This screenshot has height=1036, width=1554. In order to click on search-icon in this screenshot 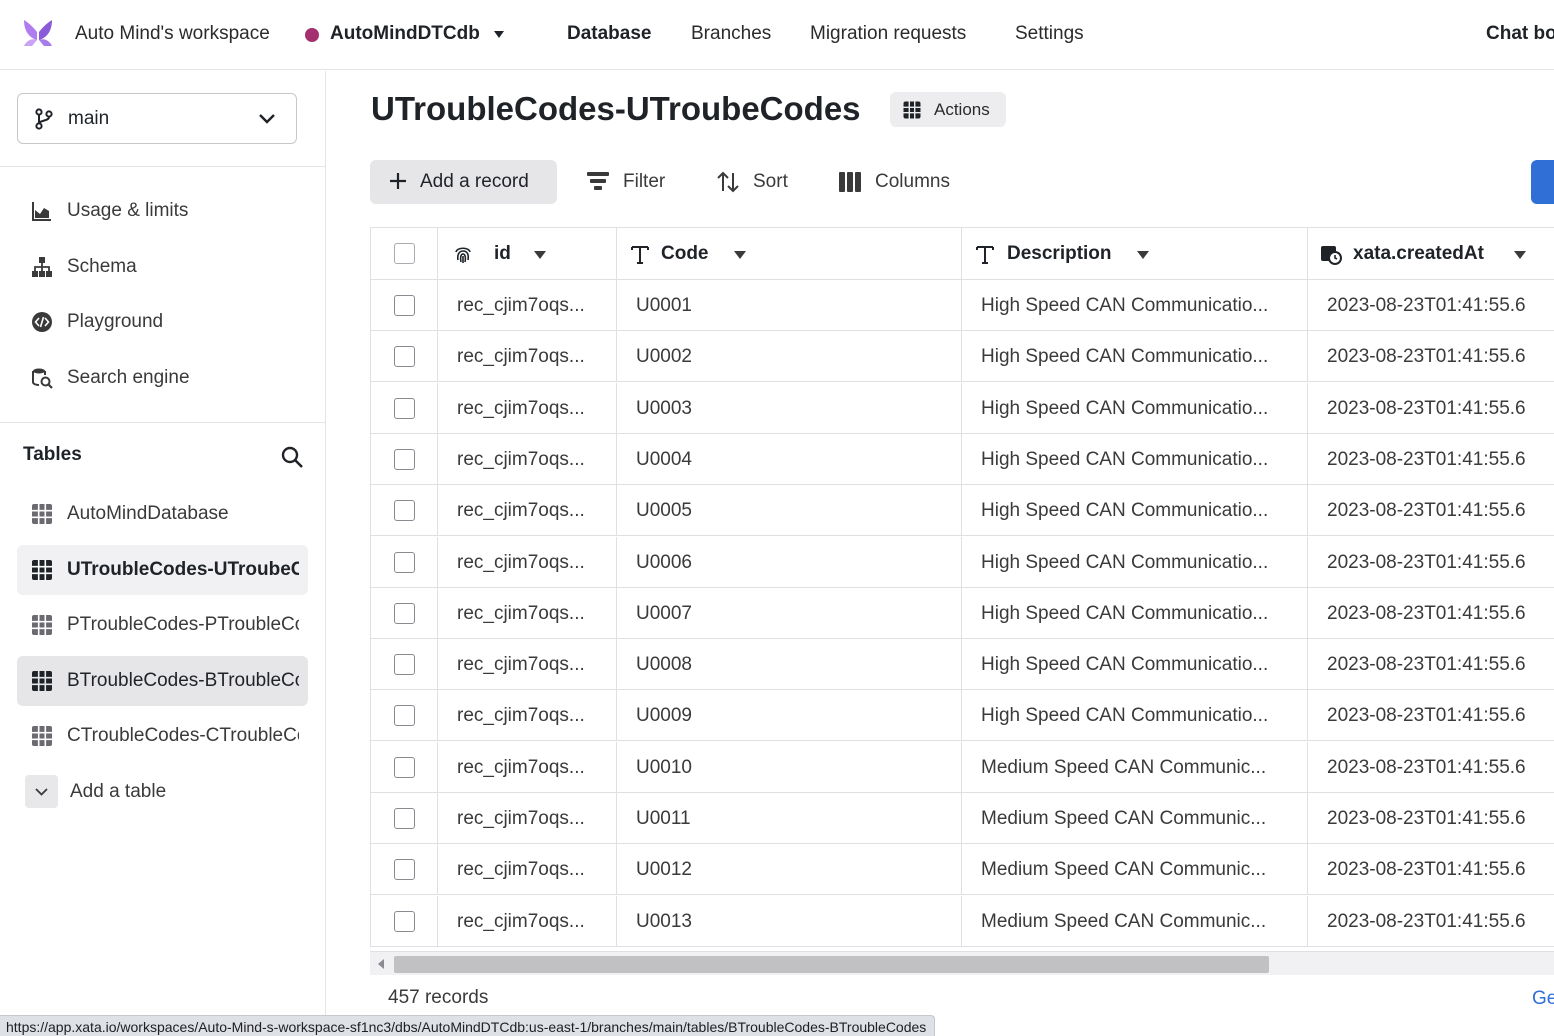, I will do `click(292, 457)`.